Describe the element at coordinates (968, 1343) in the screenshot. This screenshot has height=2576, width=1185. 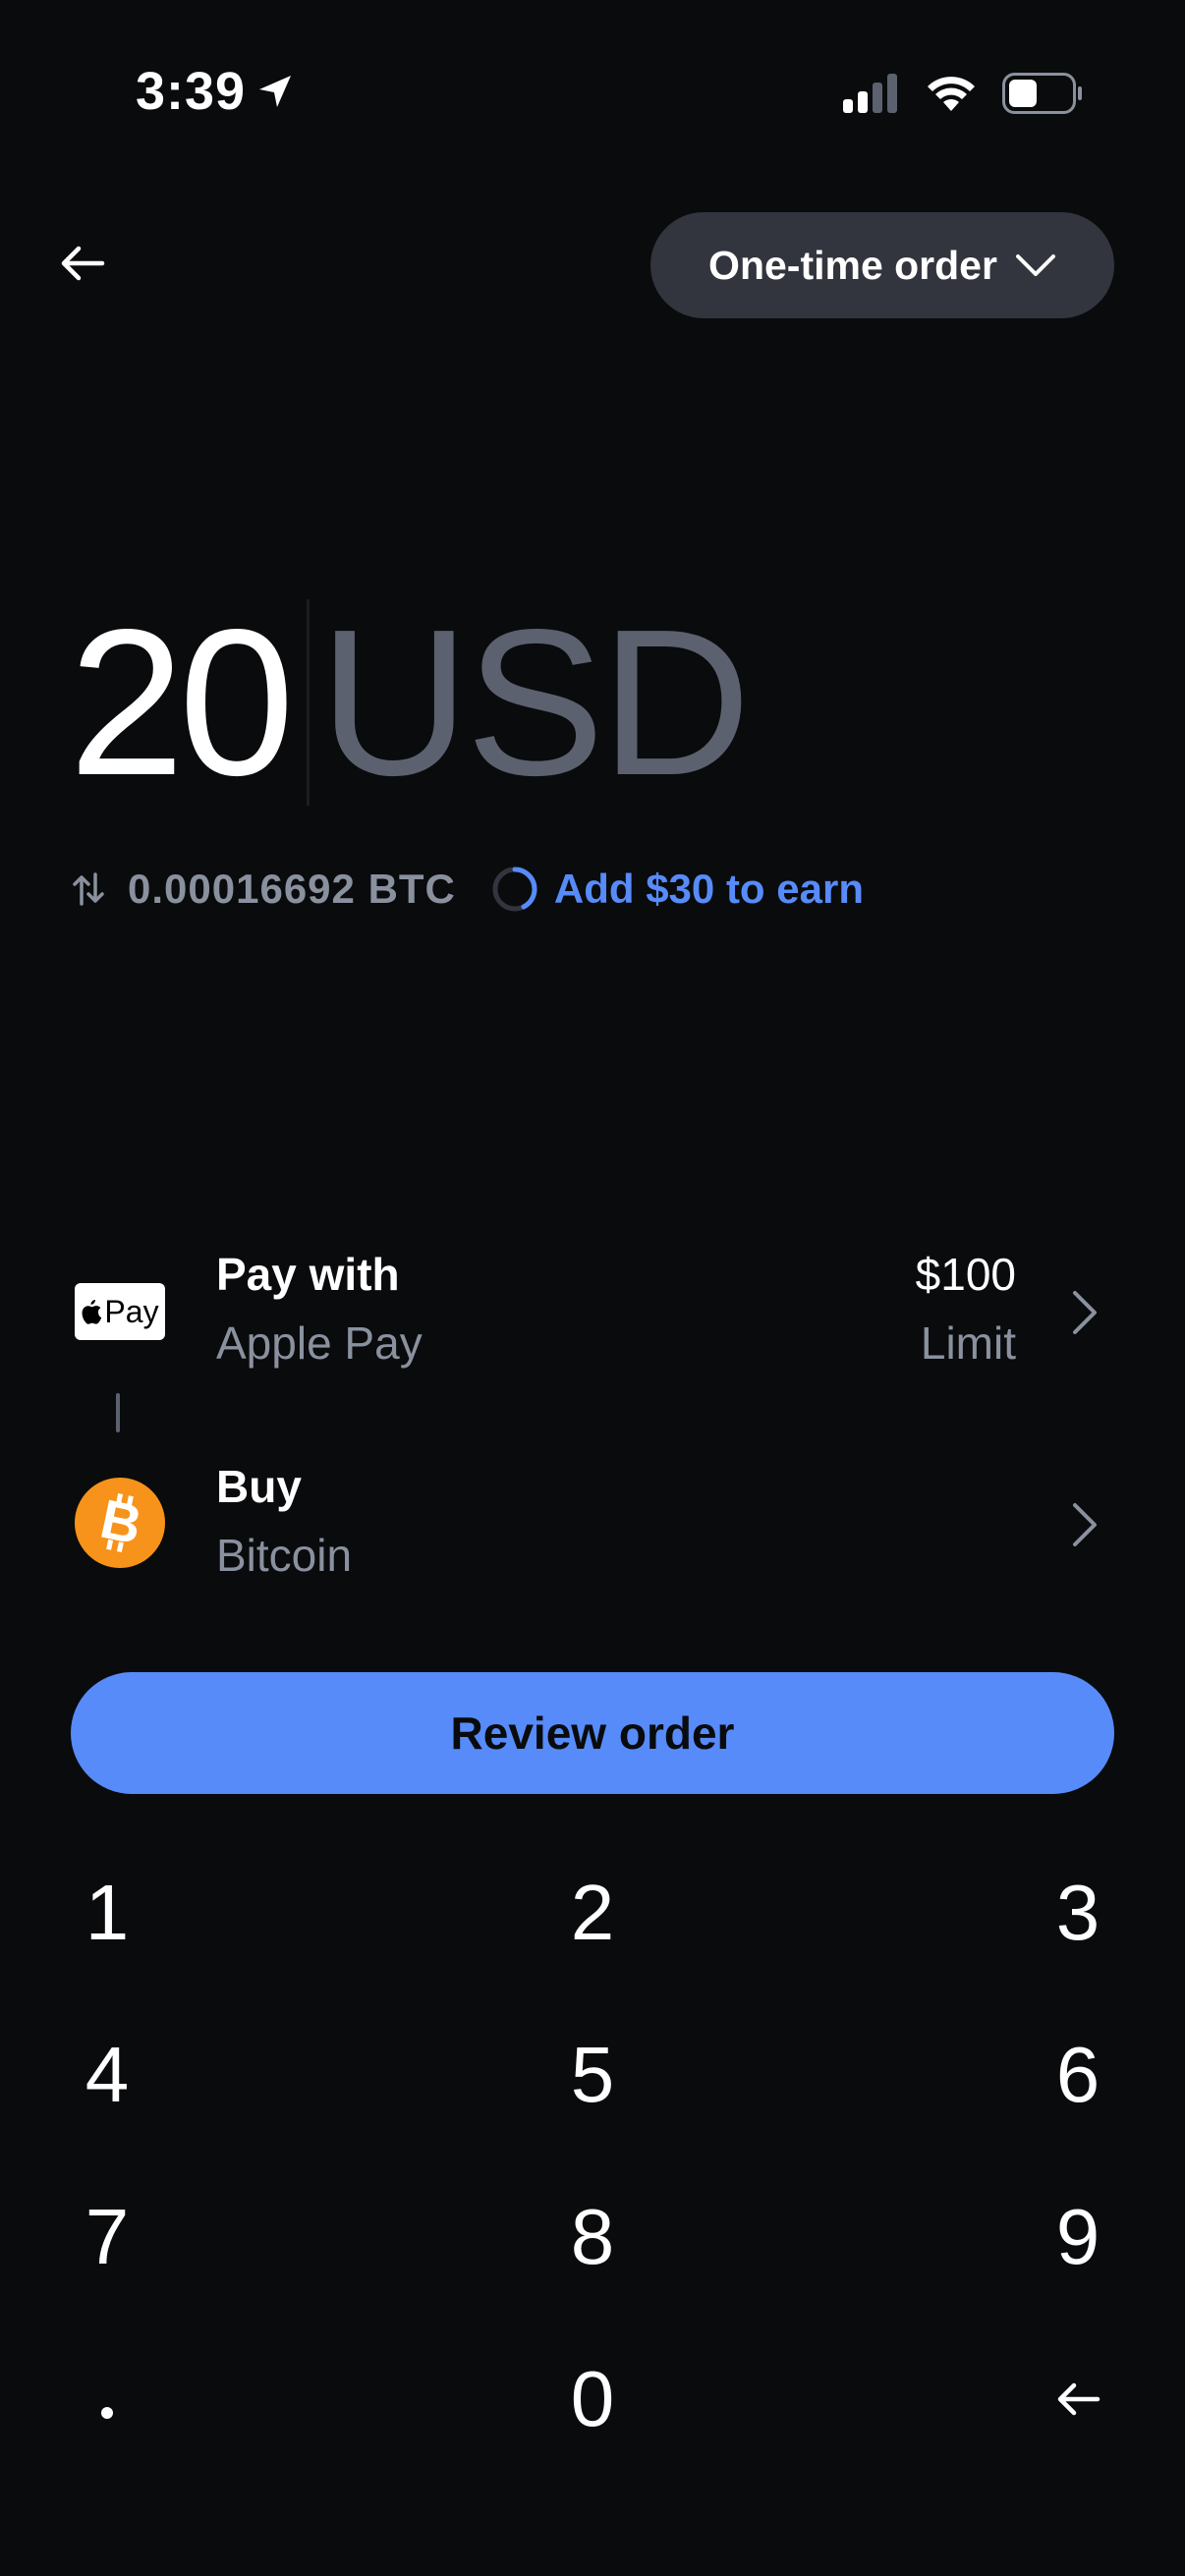
I see `payment-limit-label: Limit` at that location.